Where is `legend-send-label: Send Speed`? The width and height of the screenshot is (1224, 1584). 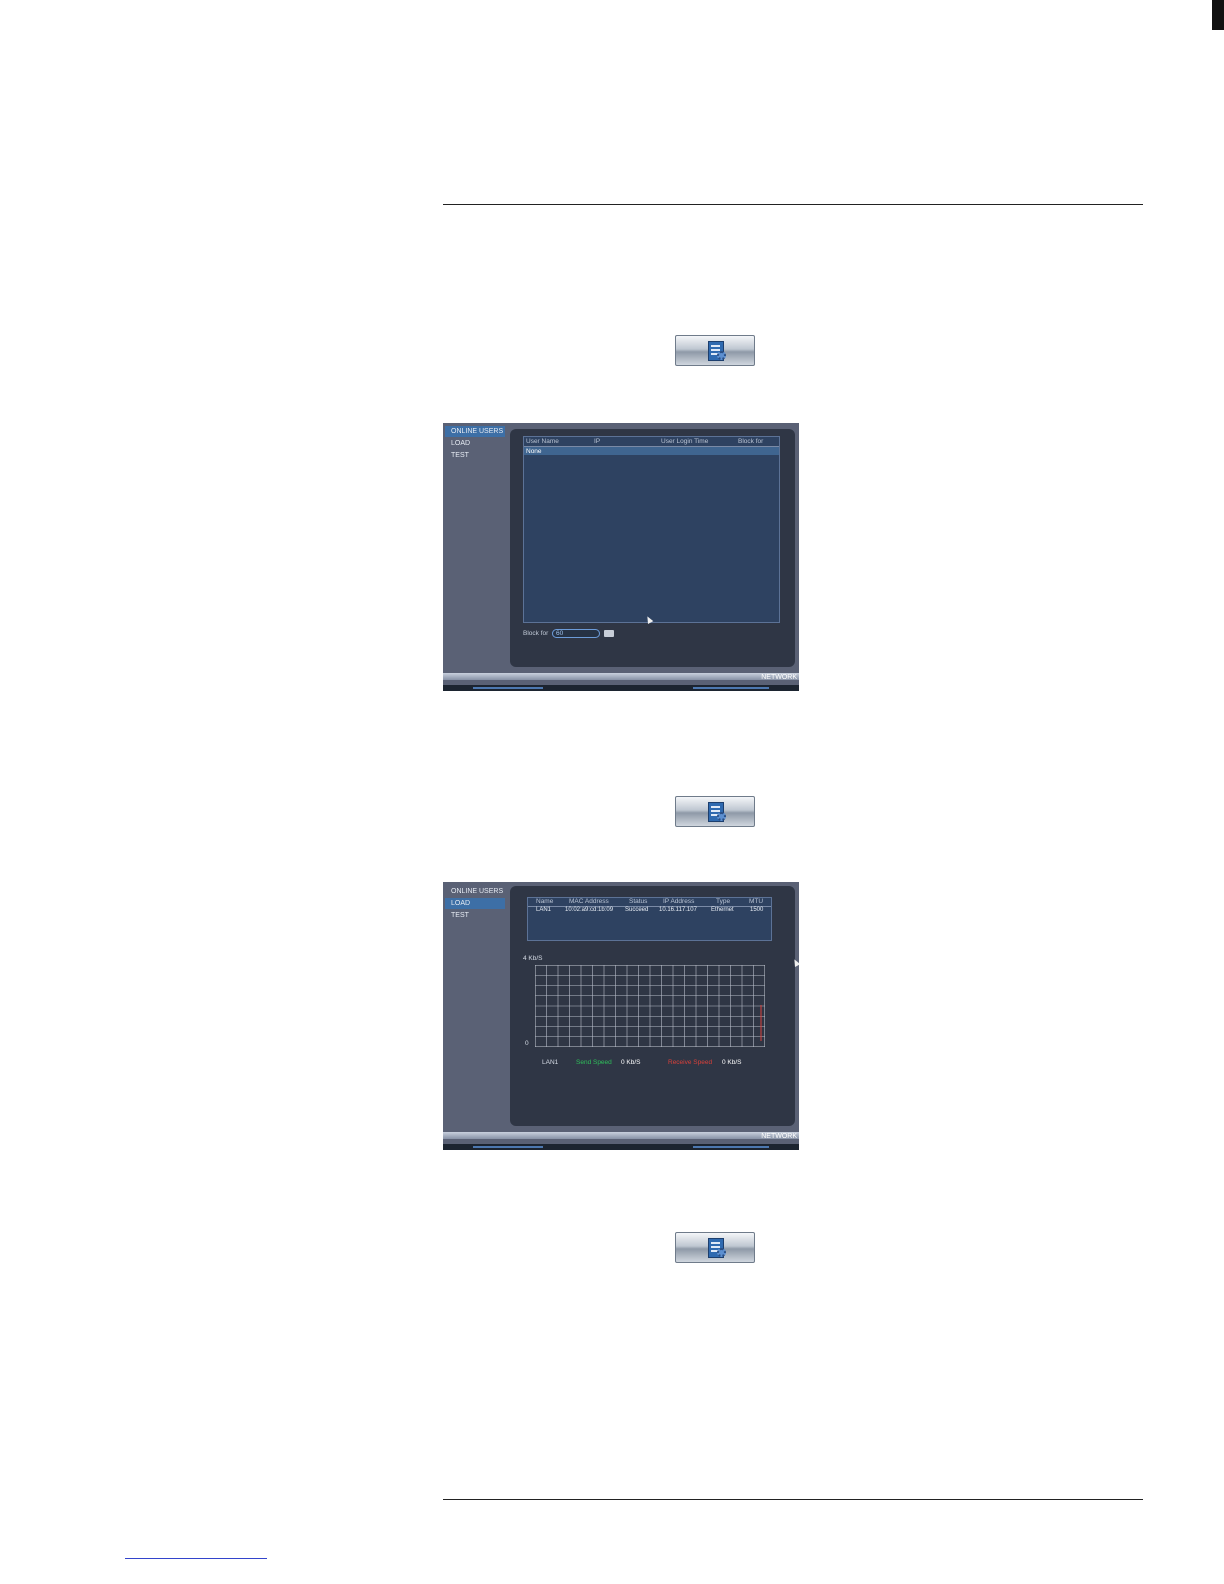 legend-send-label: Send Speed is located at coordinates (594, 1062).